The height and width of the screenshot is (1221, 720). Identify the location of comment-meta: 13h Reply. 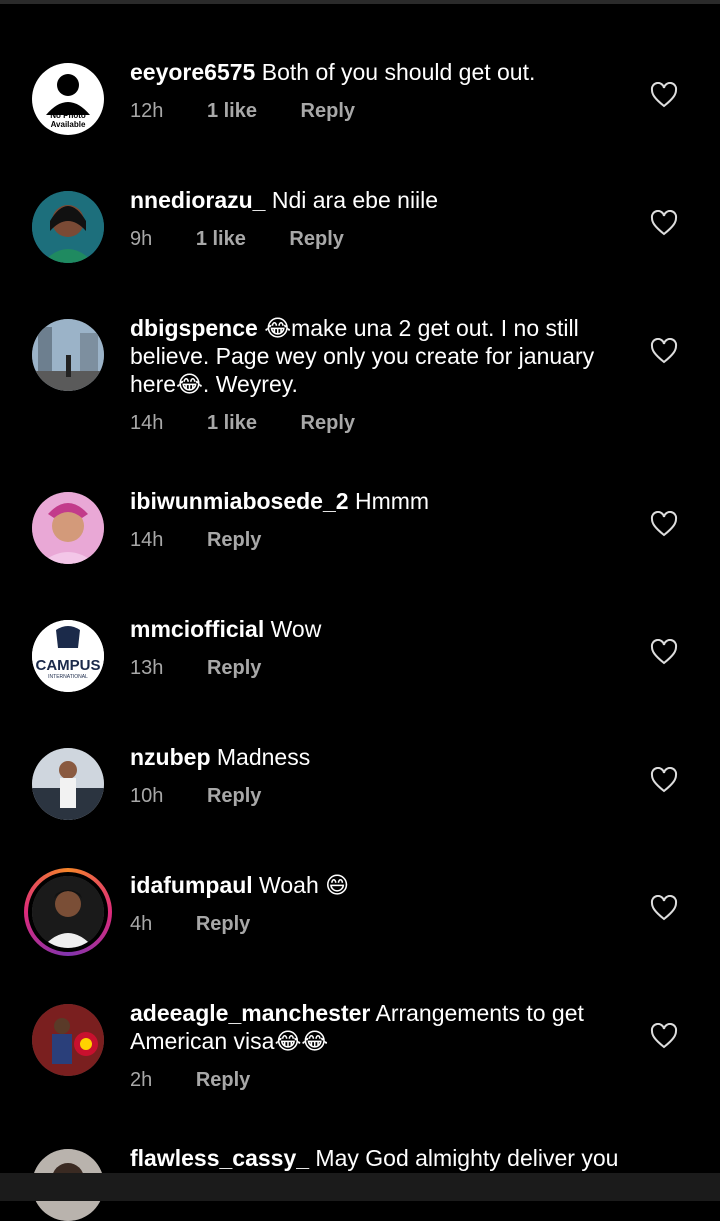
(214, 668).